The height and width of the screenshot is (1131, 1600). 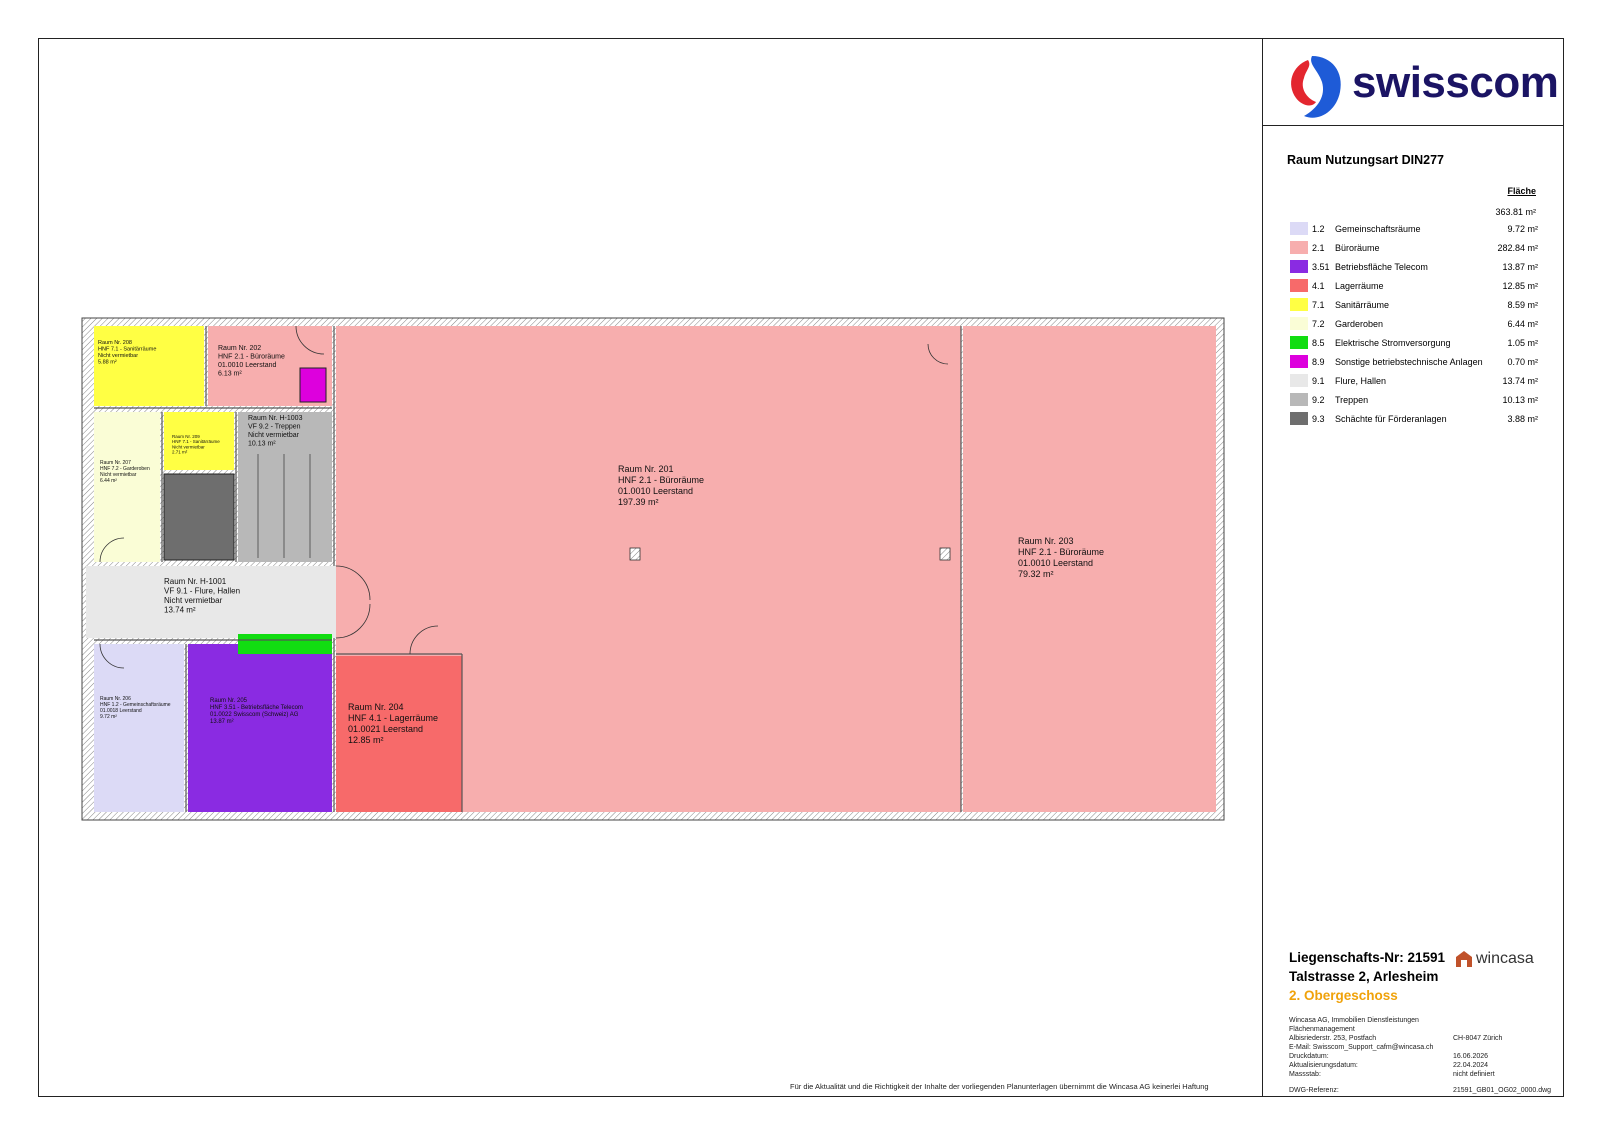 What do you see at coordinates (1515, 212) in the screenshot?
I see `legend-total-area: 363.81 m²` at bounding box center [1515, 212].